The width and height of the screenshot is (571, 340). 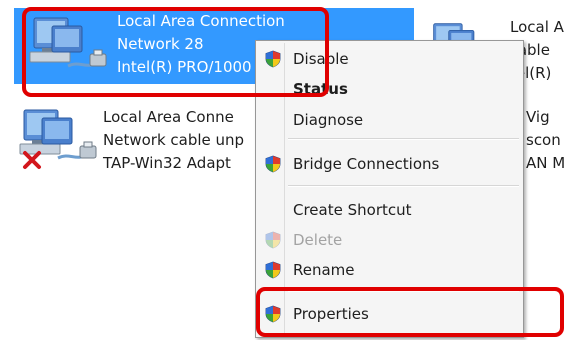 I want to click on annotation-highlight-properties, so click(x=410, y=312).